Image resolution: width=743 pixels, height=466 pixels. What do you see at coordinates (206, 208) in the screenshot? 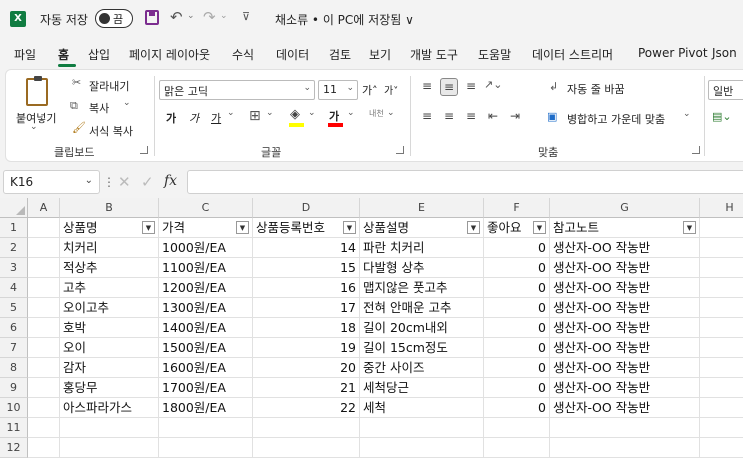
I see `column-header-c: C` at bounding box center [206, 208].